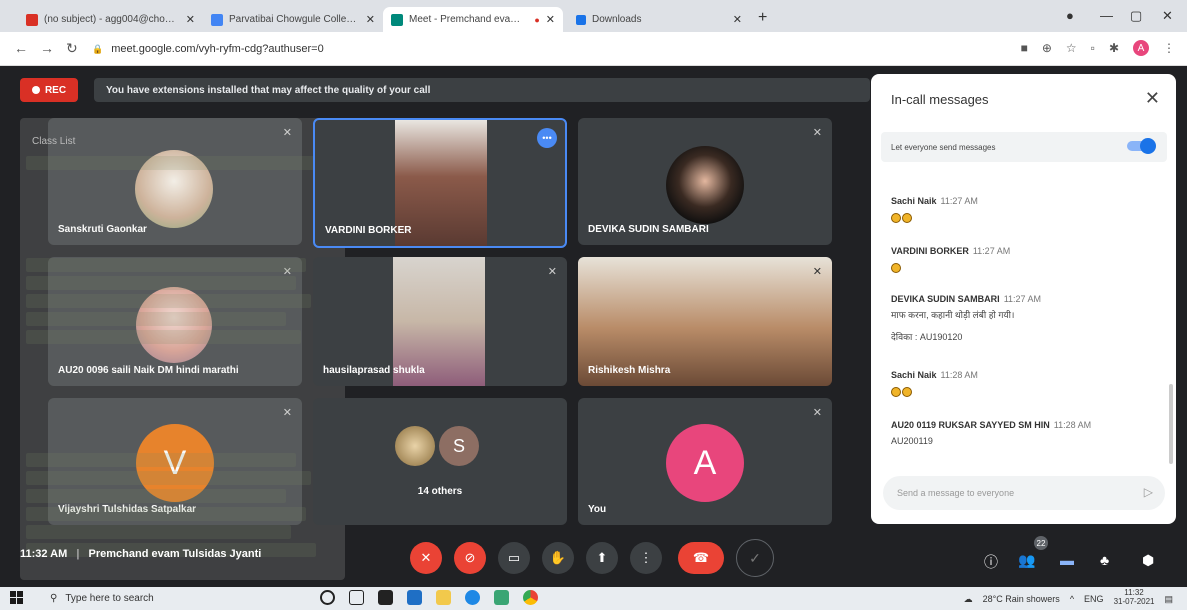 The height and width of the screenshot is (610, 1187). What do you see at coordinates (109, 598) in the screenshot?
I see `search-placeholder: Type here to search` at bounding box center [109, 598].